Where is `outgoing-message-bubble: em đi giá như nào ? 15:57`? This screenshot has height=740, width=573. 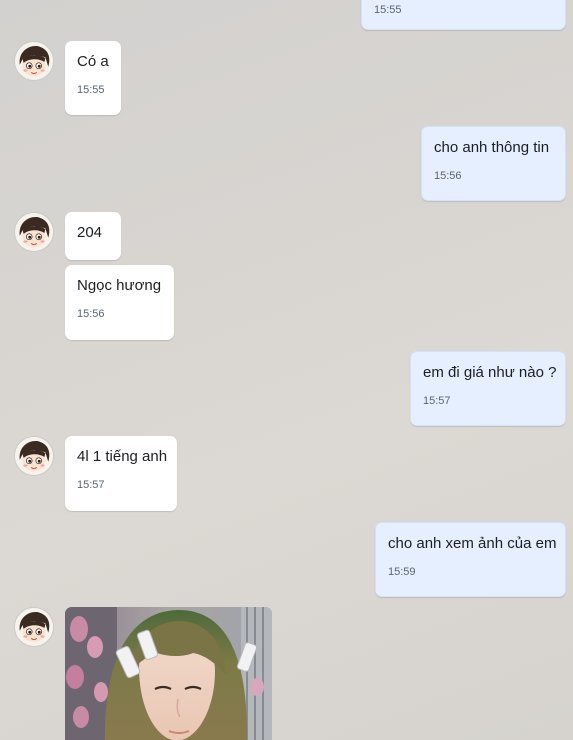
outgoing-message-bubble: em đi giá như nào ? 15:57 is located at coordinates (488, 388).